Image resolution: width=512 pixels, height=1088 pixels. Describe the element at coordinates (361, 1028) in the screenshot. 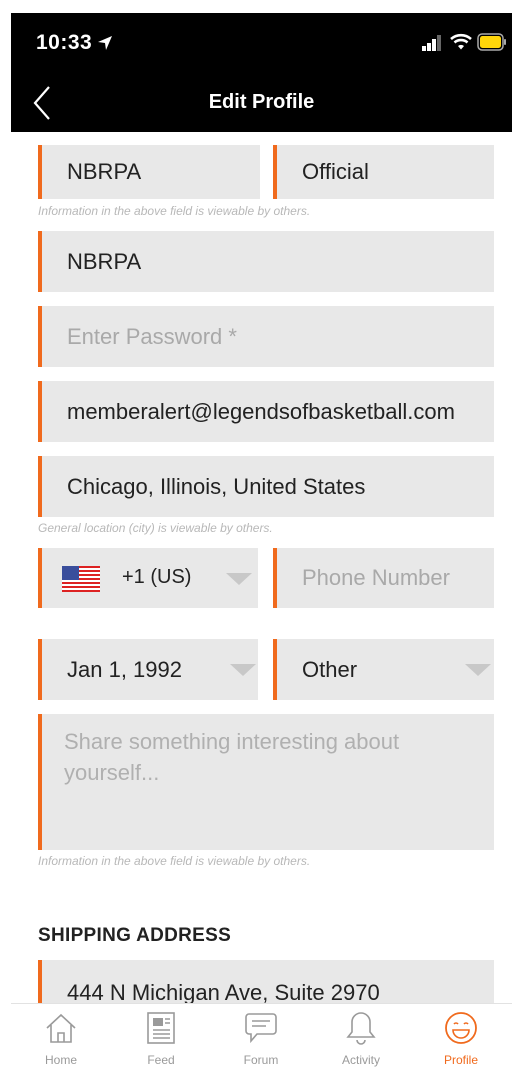

I see `bell-icon` at that location.